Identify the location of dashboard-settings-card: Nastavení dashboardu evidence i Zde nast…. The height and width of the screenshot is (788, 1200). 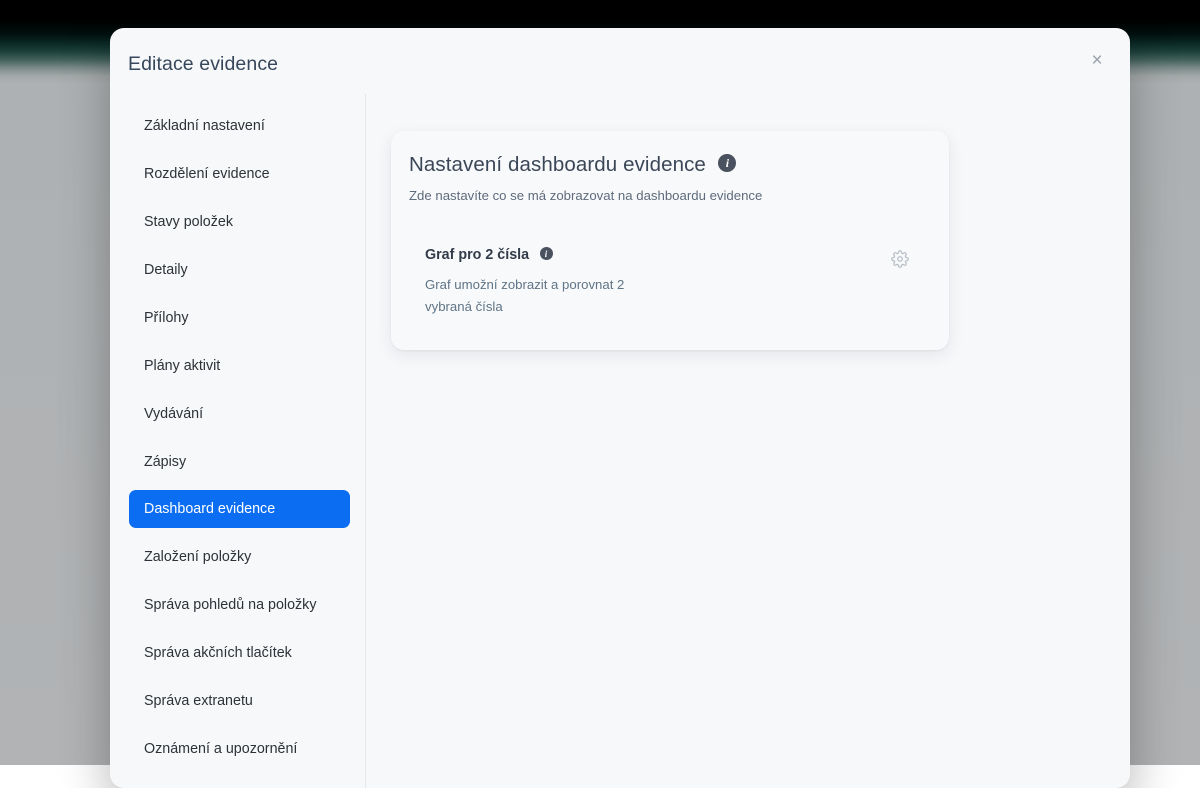
(670, 240).